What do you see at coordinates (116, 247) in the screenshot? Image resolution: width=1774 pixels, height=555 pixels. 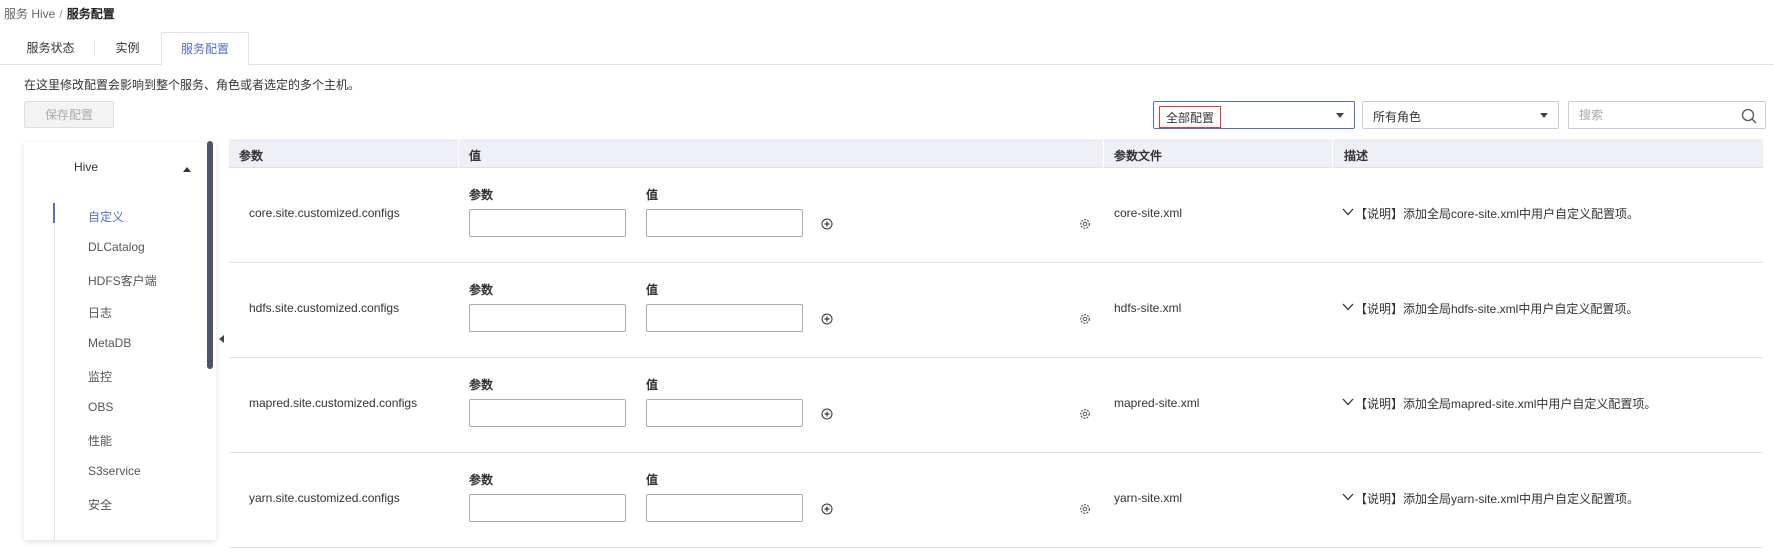 I see `sidebar-item-dlcatalog: DLCatalog` at bounding box center [116, 247].